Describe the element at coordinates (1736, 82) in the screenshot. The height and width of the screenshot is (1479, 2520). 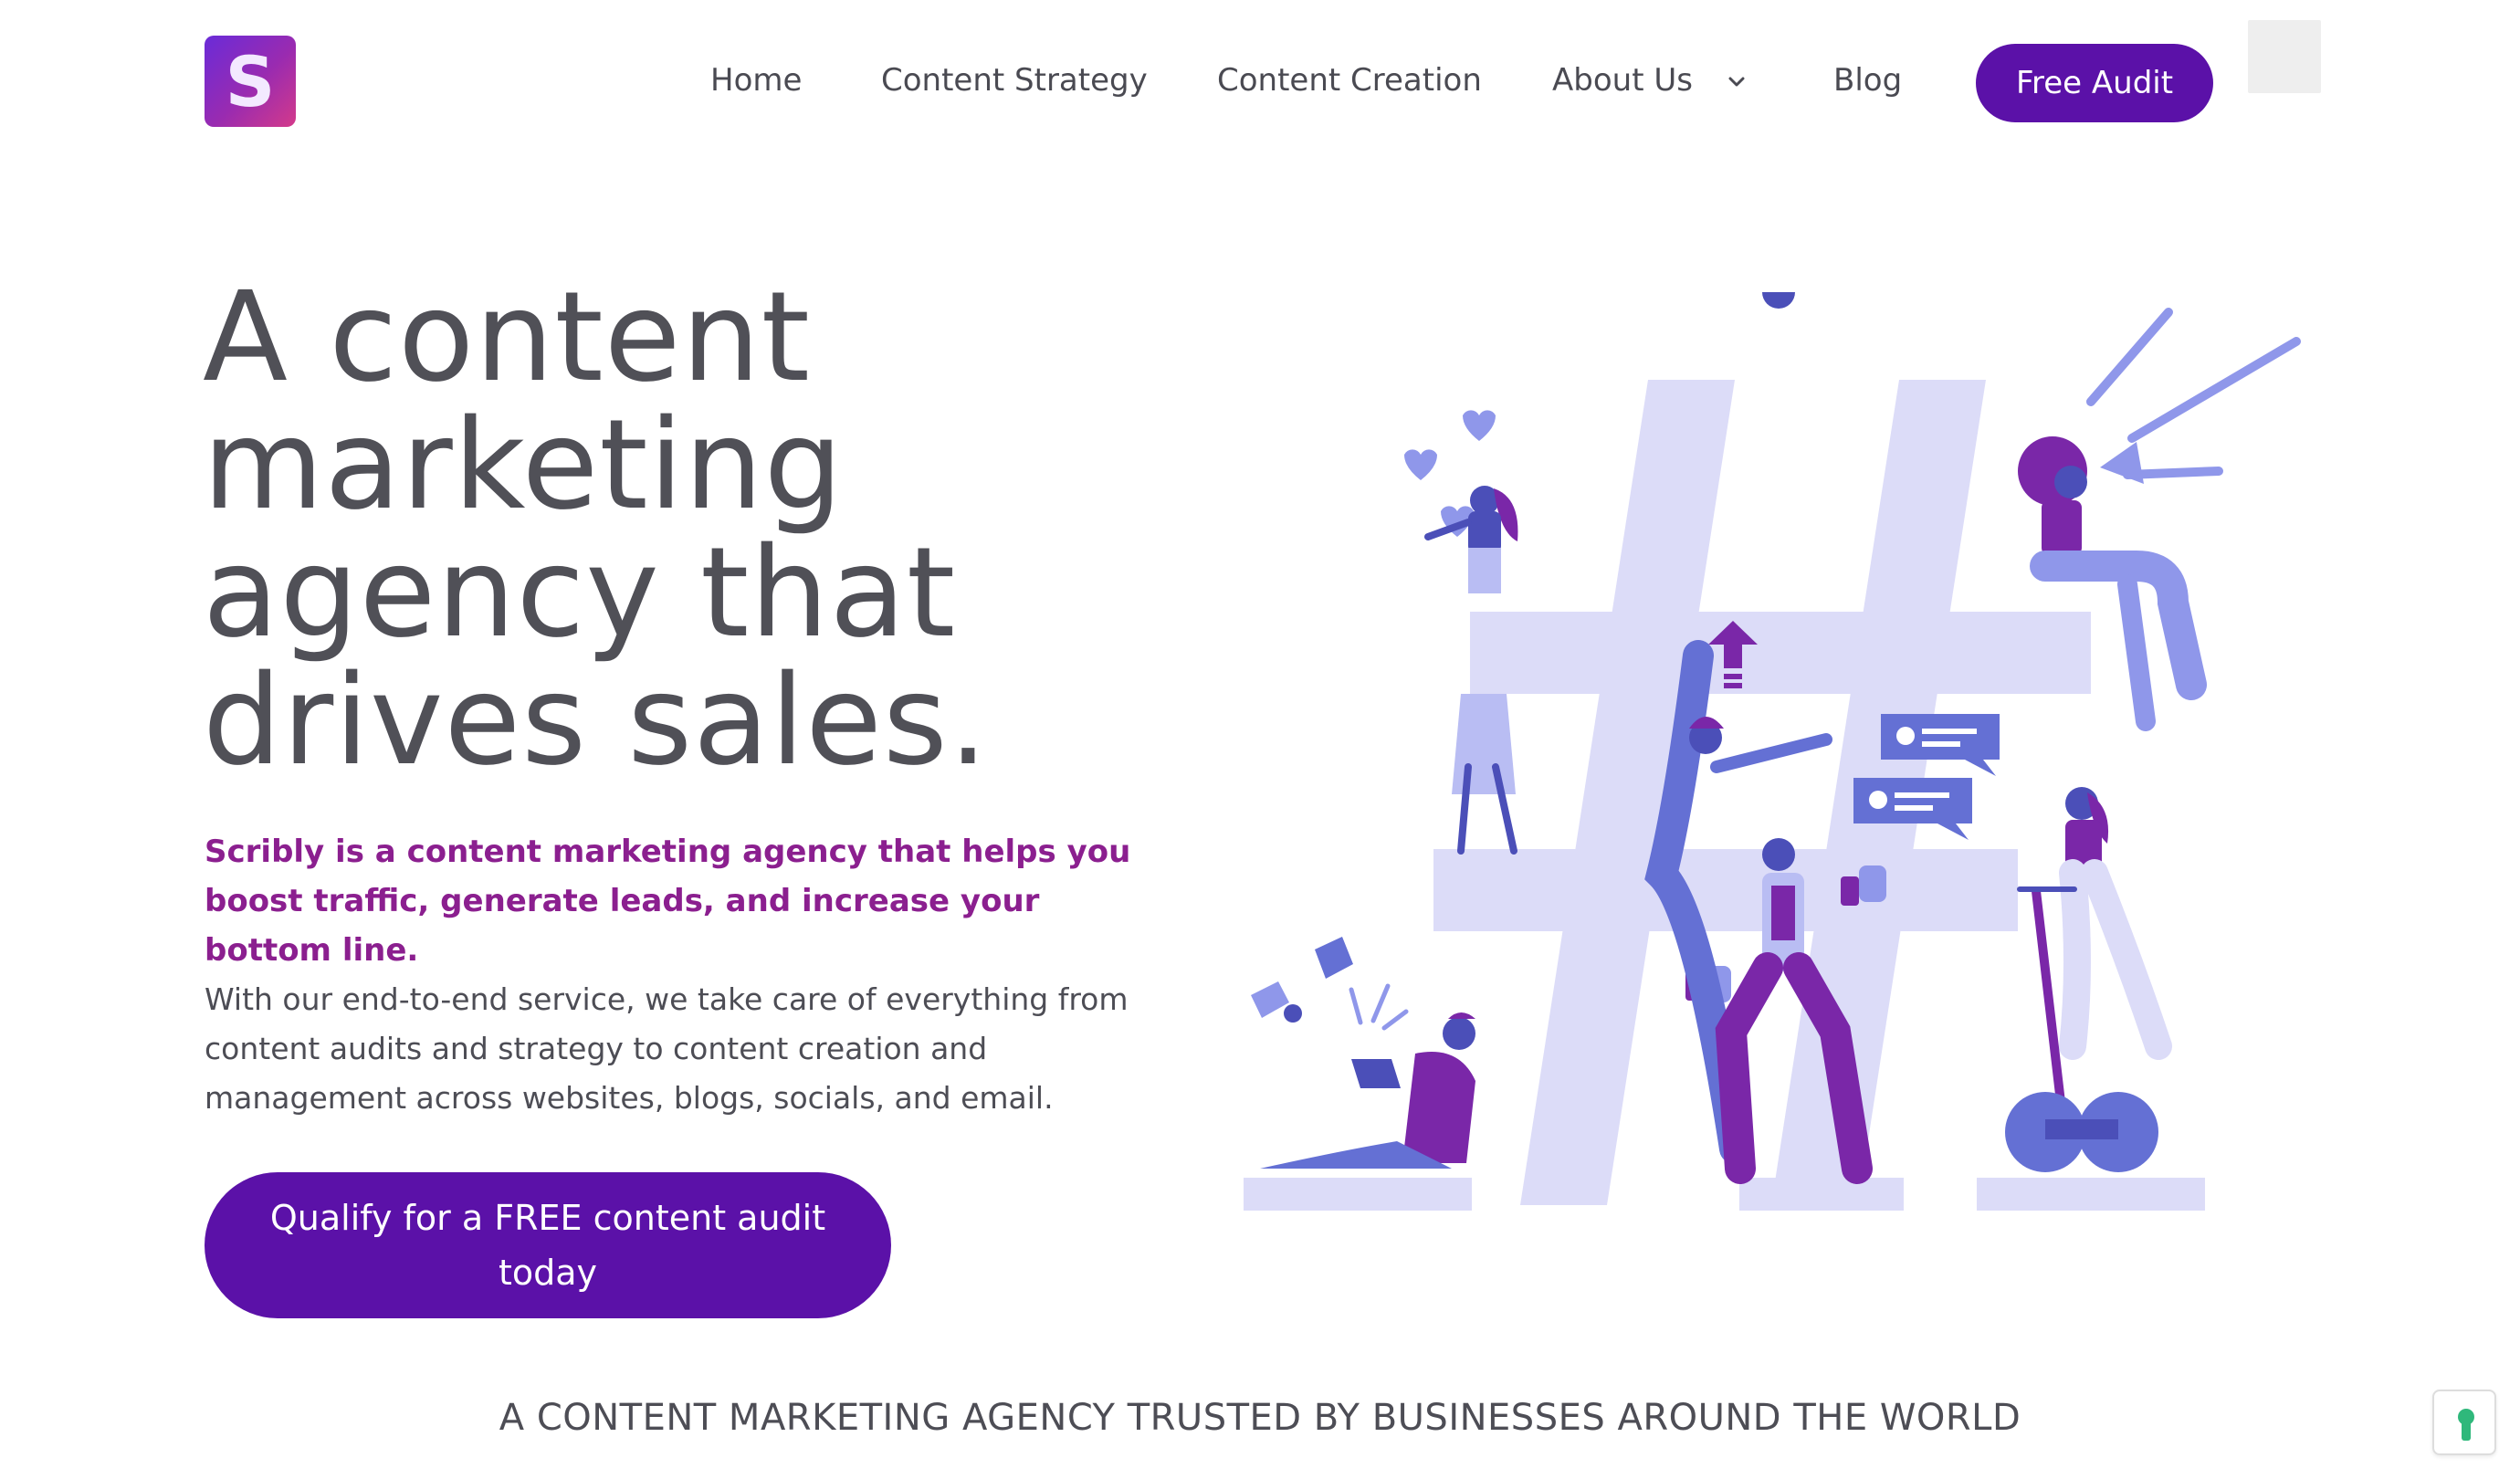
I see `chevron-down-icon` at that location.